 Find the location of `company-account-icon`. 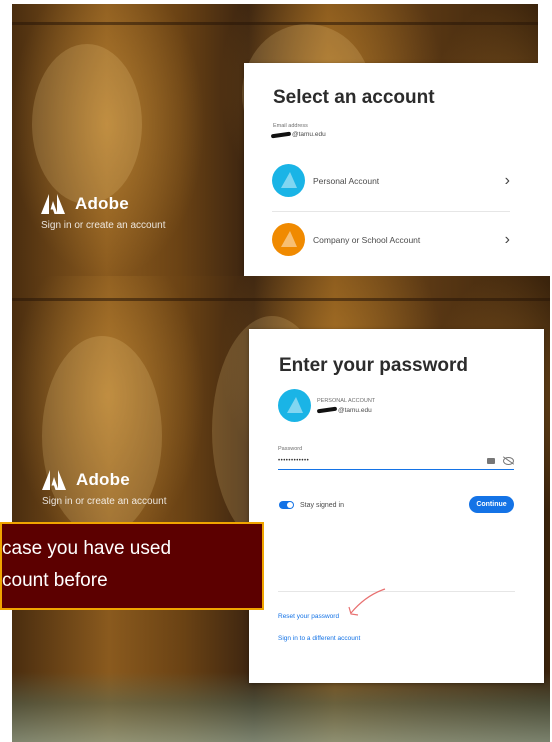

company-account-icon is located at coordinates (288, 239).